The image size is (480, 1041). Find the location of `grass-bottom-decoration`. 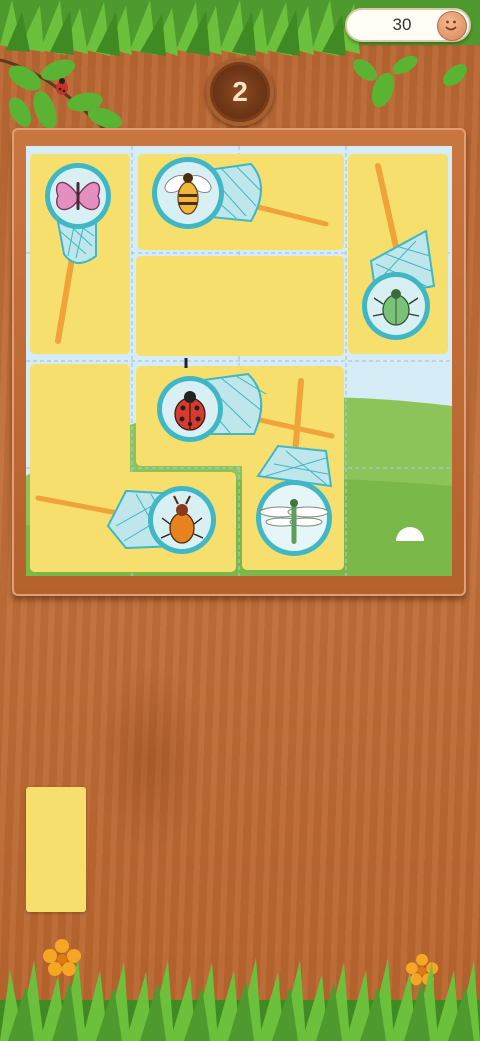

grass-bottom-decoration is located at coordinates (240, 999).